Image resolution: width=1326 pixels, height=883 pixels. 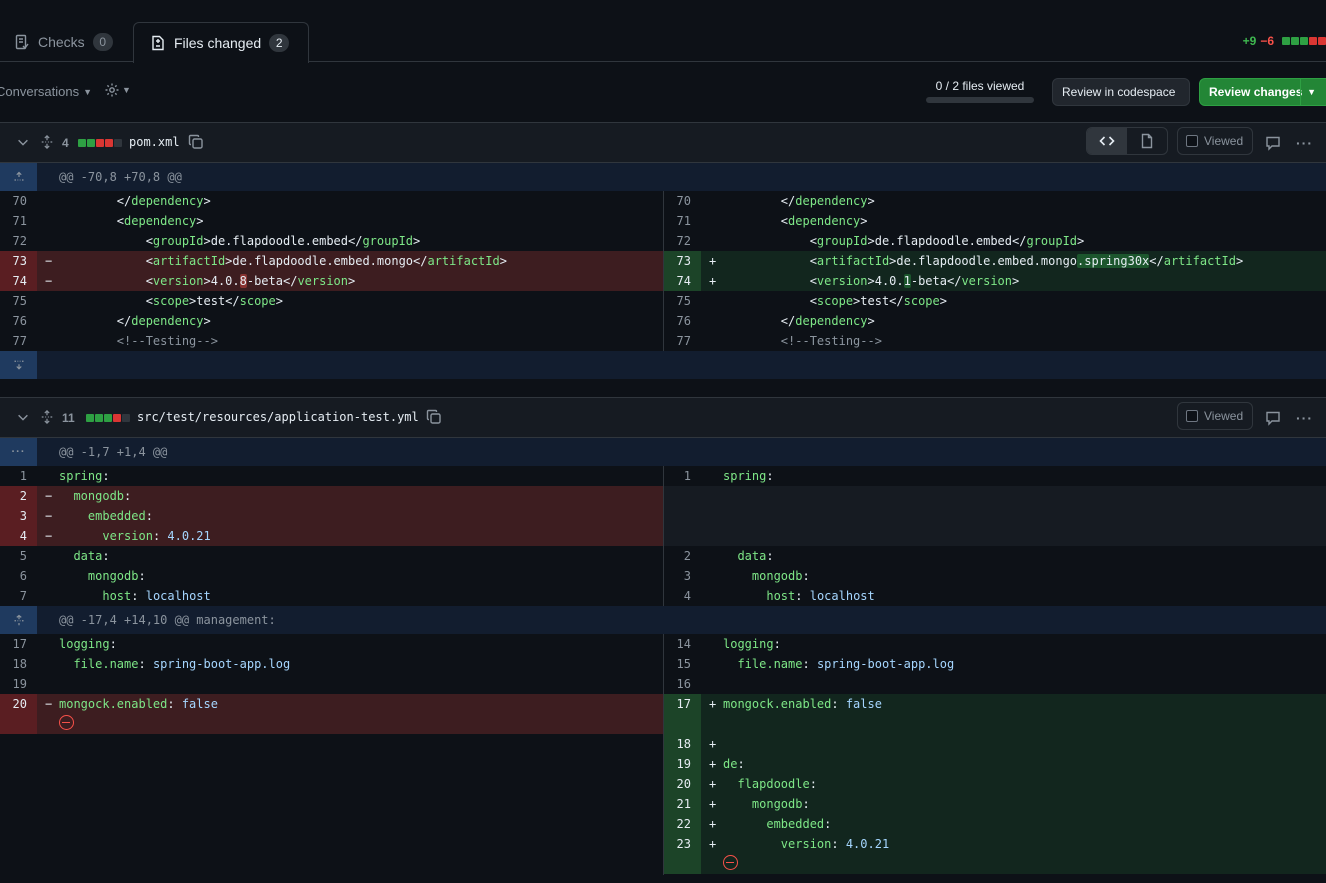 What do you see at coordinates (995, 704) in the screenshot?
I see `diff-line-added: 17 + mongock.enabled: false` at bounding box center [995, 704].